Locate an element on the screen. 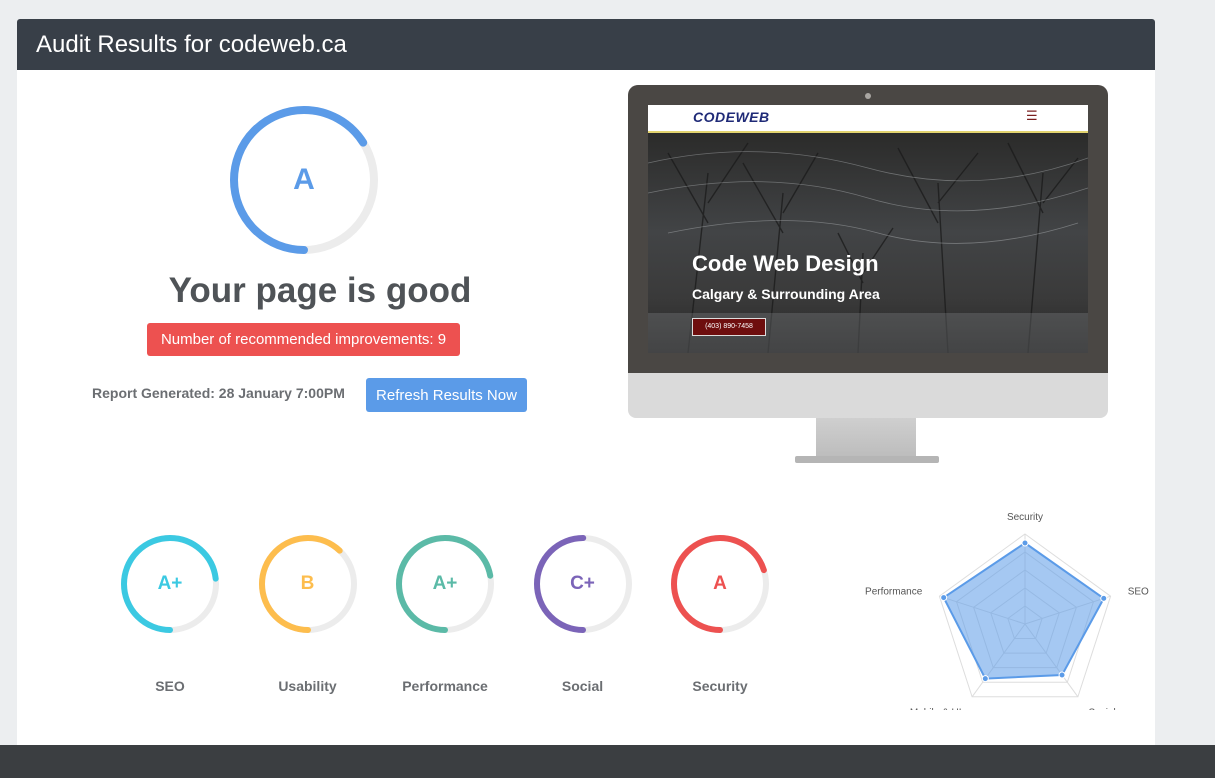  category-security: A Security is located at coordinates (720, 617).